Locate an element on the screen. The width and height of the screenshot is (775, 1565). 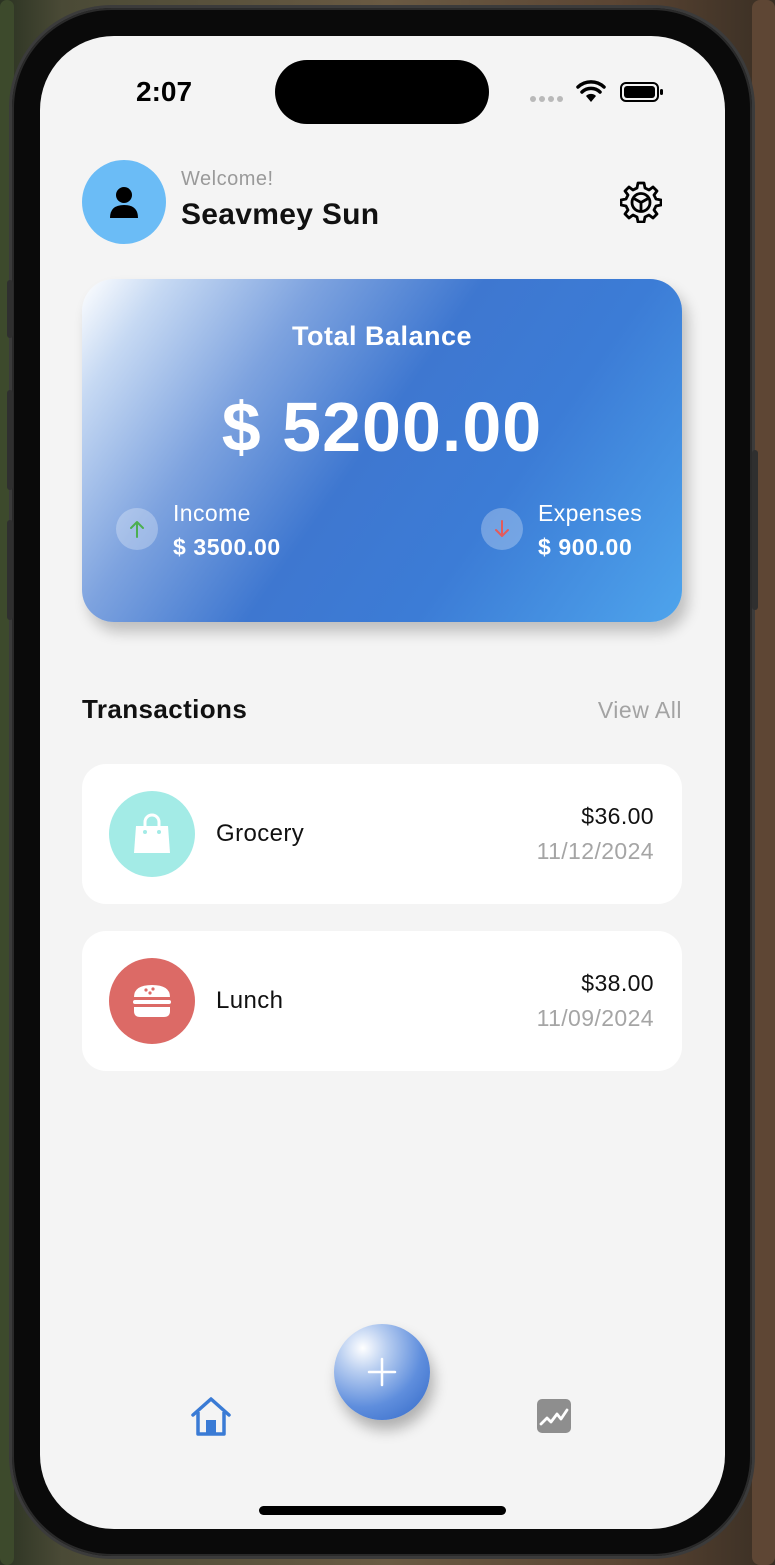
transaction-date: 11/09/2024 is located at coordinates (595, 1018).